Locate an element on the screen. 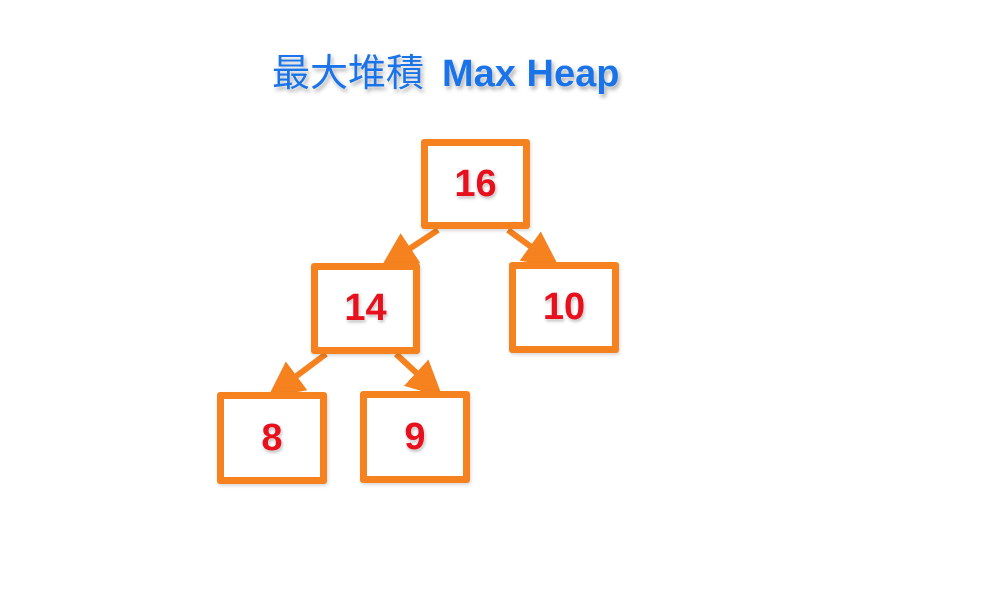 This screenshot has height=612, width=989. node-left-left-value: 8 is located at coordinates (272, 437).